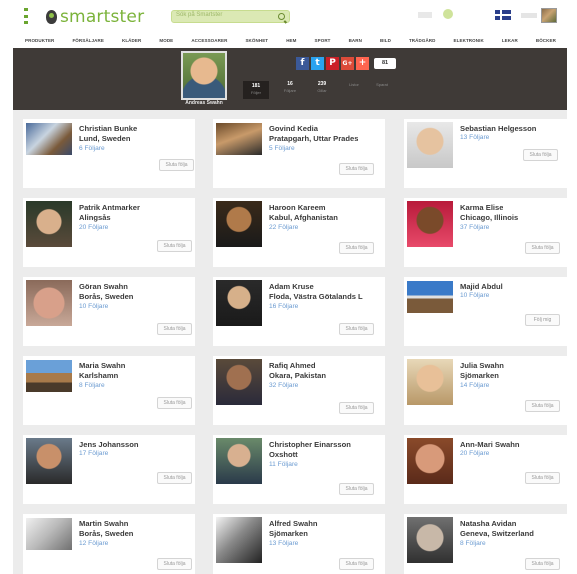  What do you see at coordinates (317, 63) in the screenshot?
I see `twitter-share-icon: t` at bounding box center [317, 63].